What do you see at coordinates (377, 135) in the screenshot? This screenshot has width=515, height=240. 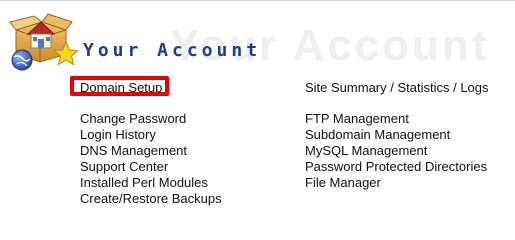 I see `subdomain-management-link: Subdomain Management` at bounding box center [377, 135].